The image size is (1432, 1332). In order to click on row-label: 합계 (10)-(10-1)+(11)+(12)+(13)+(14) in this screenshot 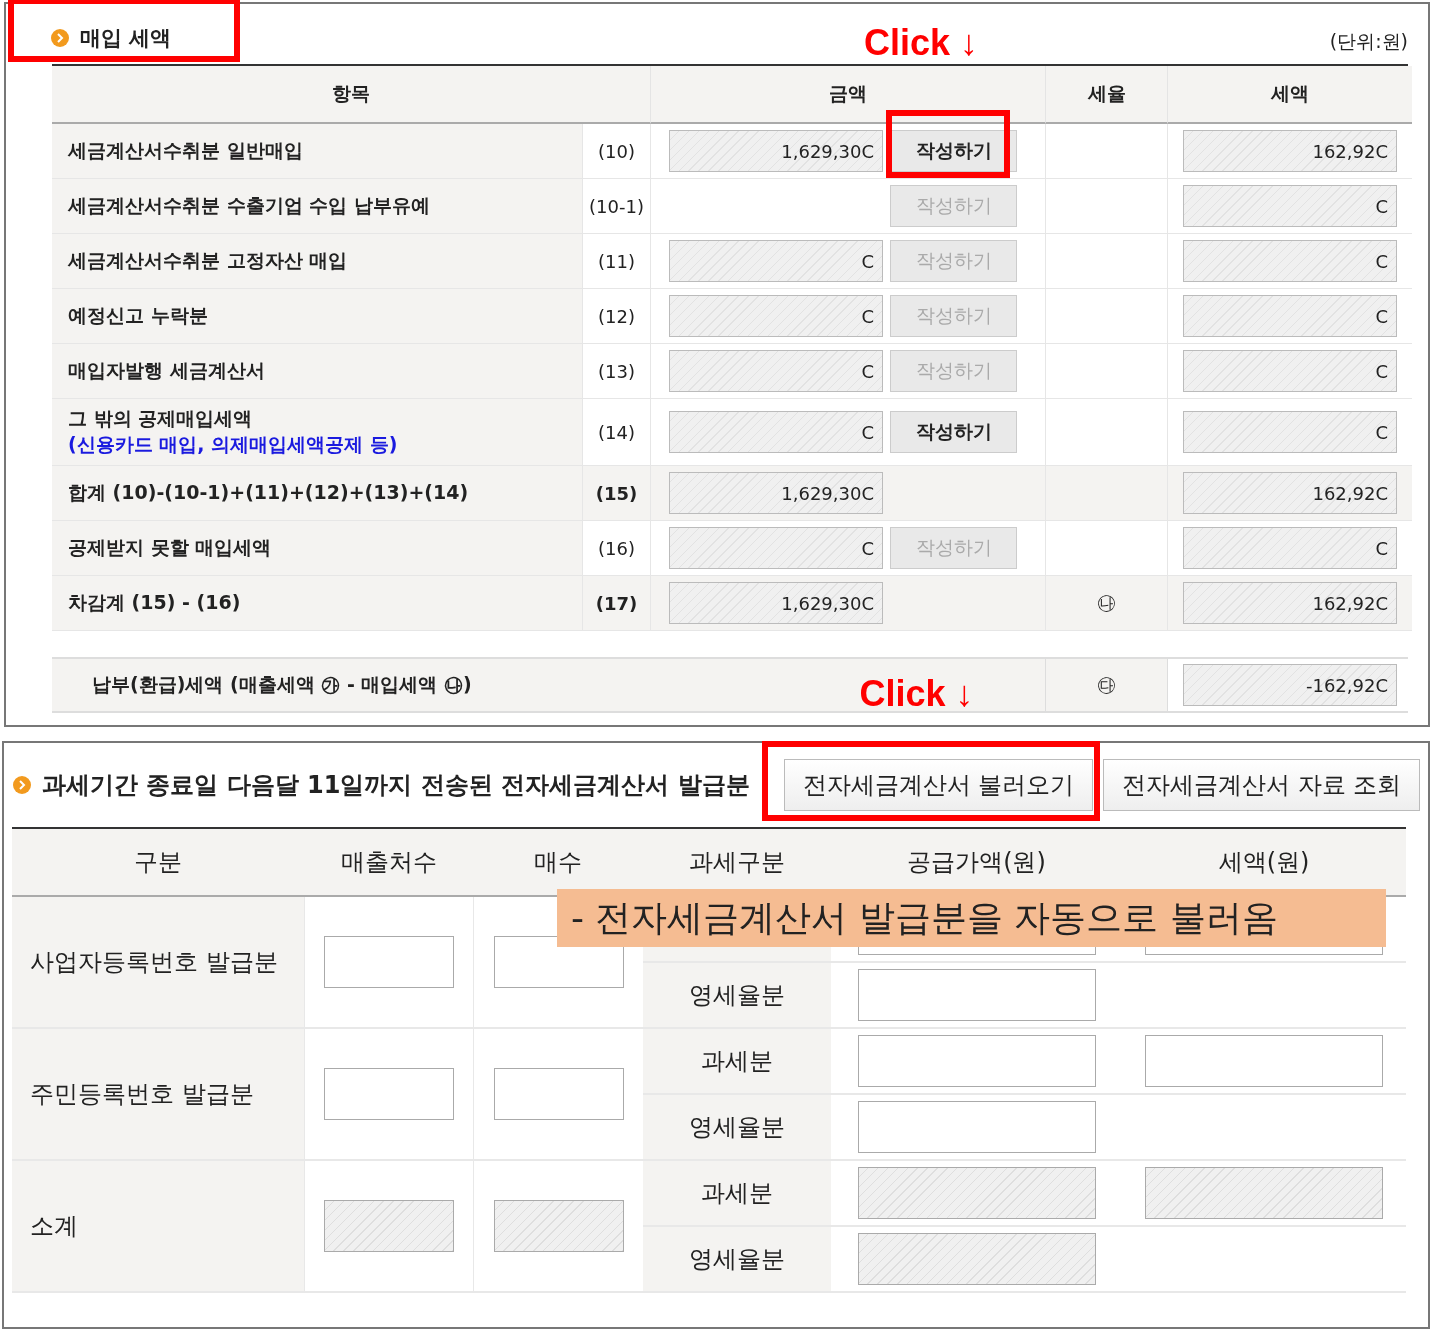, I will do `click(268, 492)`.